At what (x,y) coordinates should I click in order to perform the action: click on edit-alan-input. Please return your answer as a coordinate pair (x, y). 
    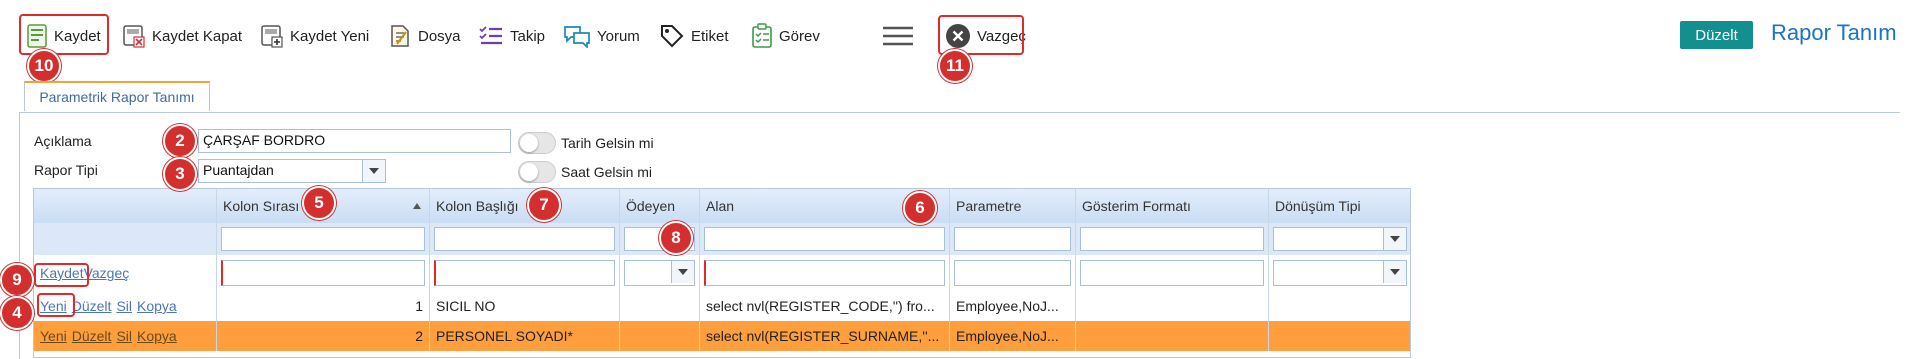
    Looking at the image, I should click on (824, 273).